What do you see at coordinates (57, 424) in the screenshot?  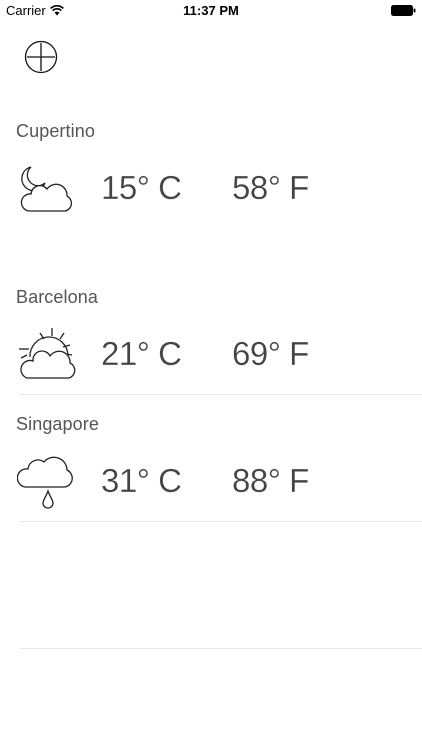 I see `city-name: Singapore` at bounding box center [57, 424].